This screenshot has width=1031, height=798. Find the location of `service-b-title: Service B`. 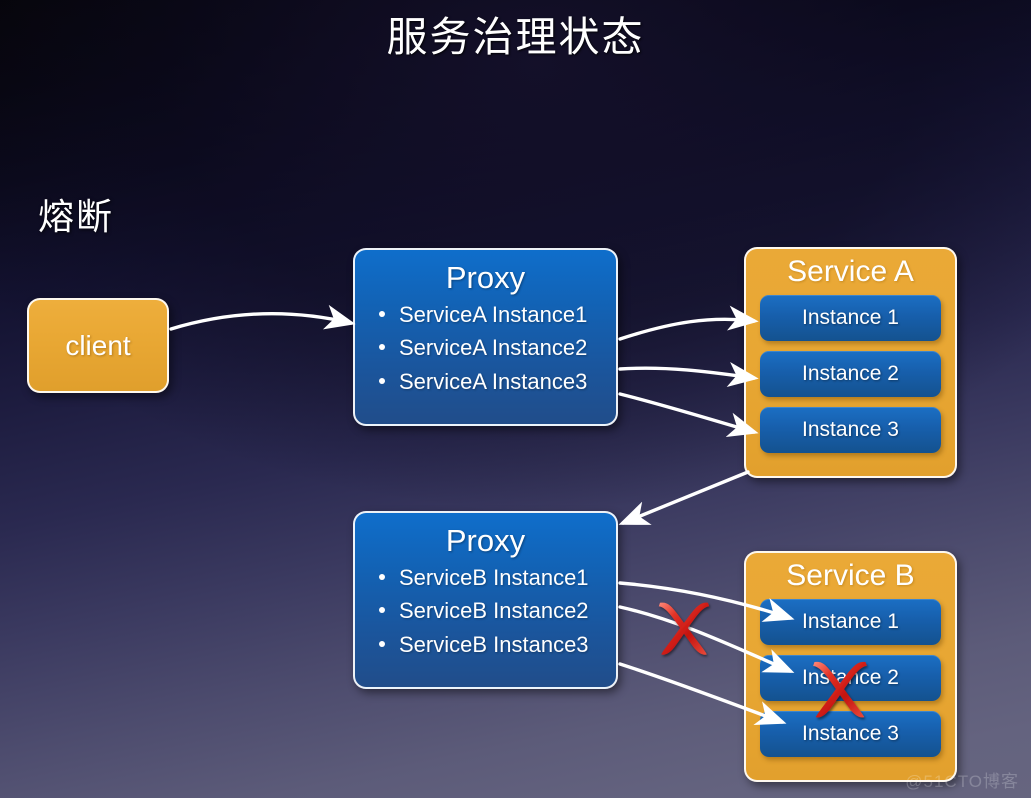

service-b-title: Service B is located at coordinates (850, 575).